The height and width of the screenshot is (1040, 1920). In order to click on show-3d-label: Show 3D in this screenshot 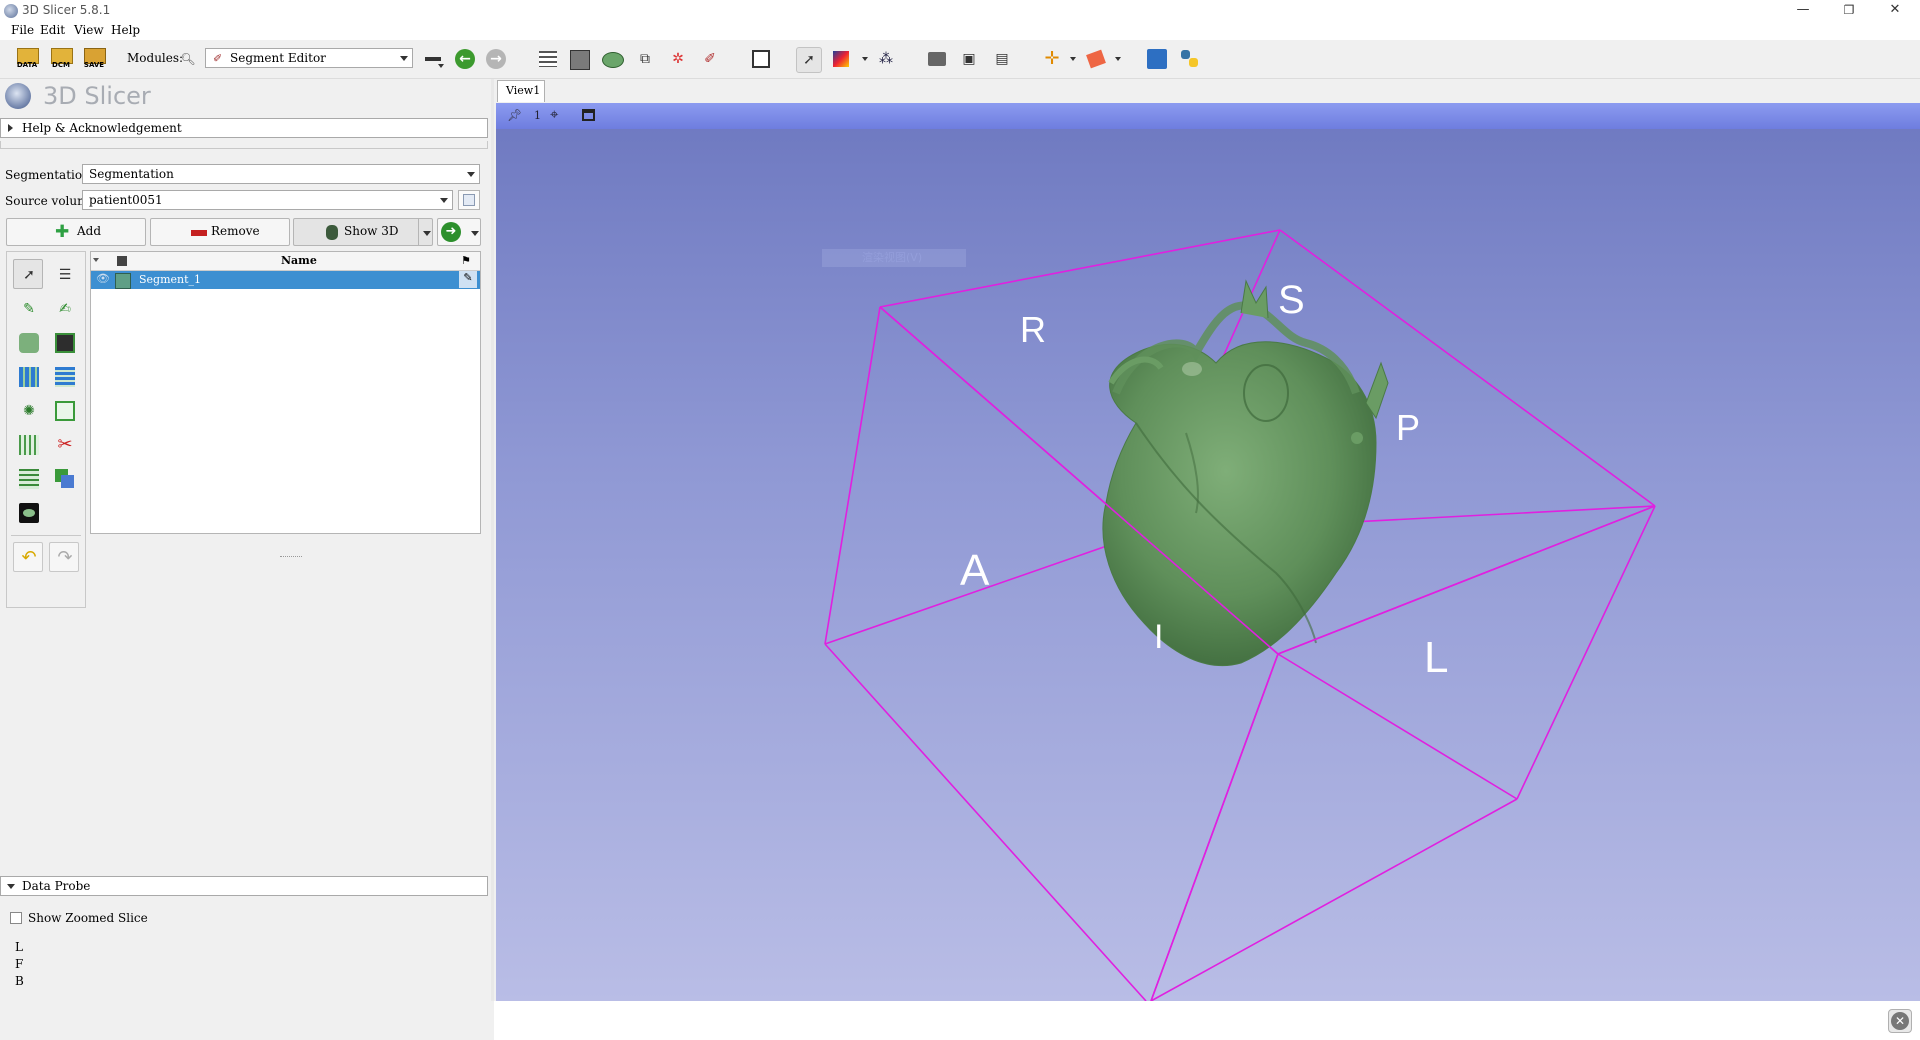, I will do `click(371, 231)`.